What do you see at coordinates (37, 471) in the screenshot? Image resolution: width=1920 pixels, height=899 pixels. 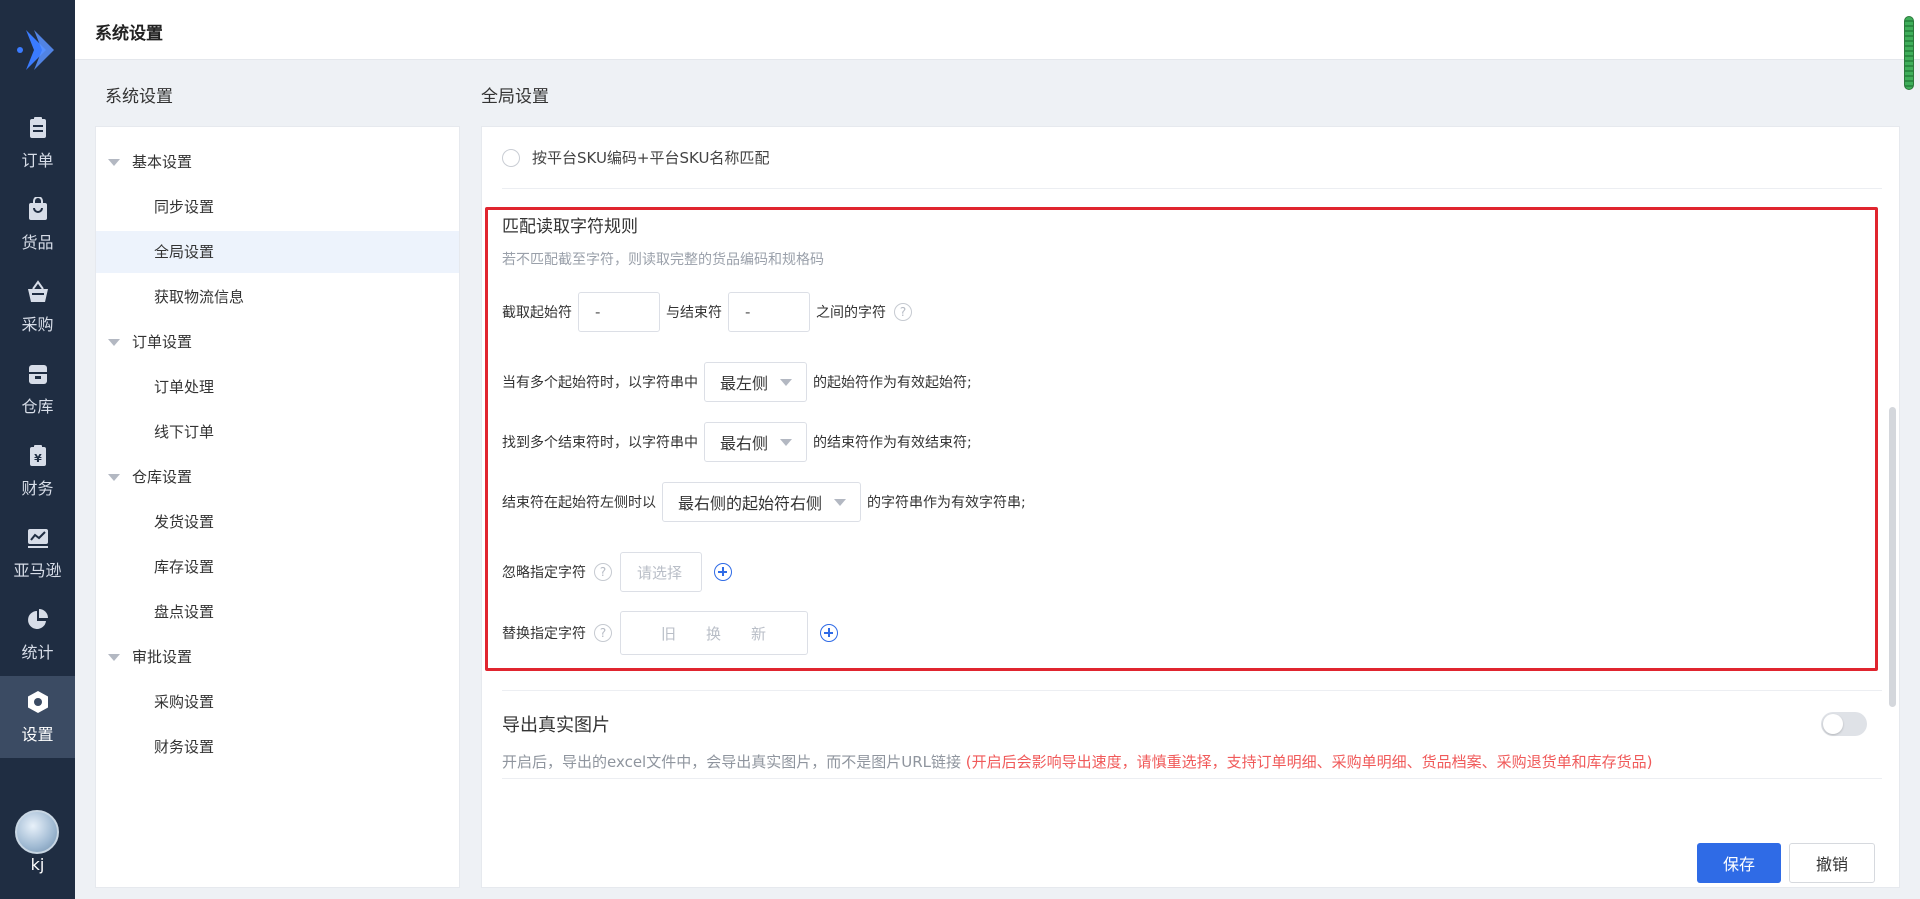 I see `nav-item-finance: ¥ 财务` at bounding box center [37, 471].